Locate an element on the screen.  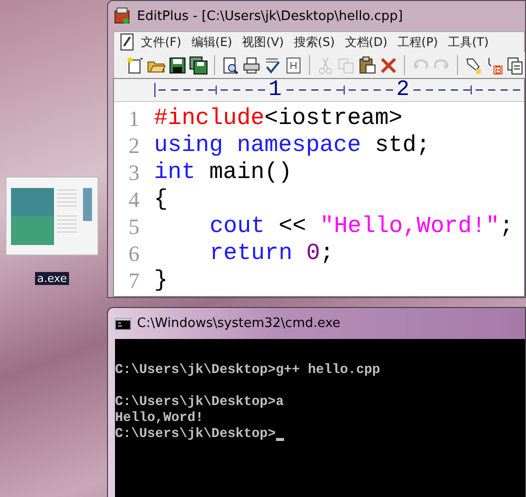
spell-check-icon is located at coordinates (272, 65).